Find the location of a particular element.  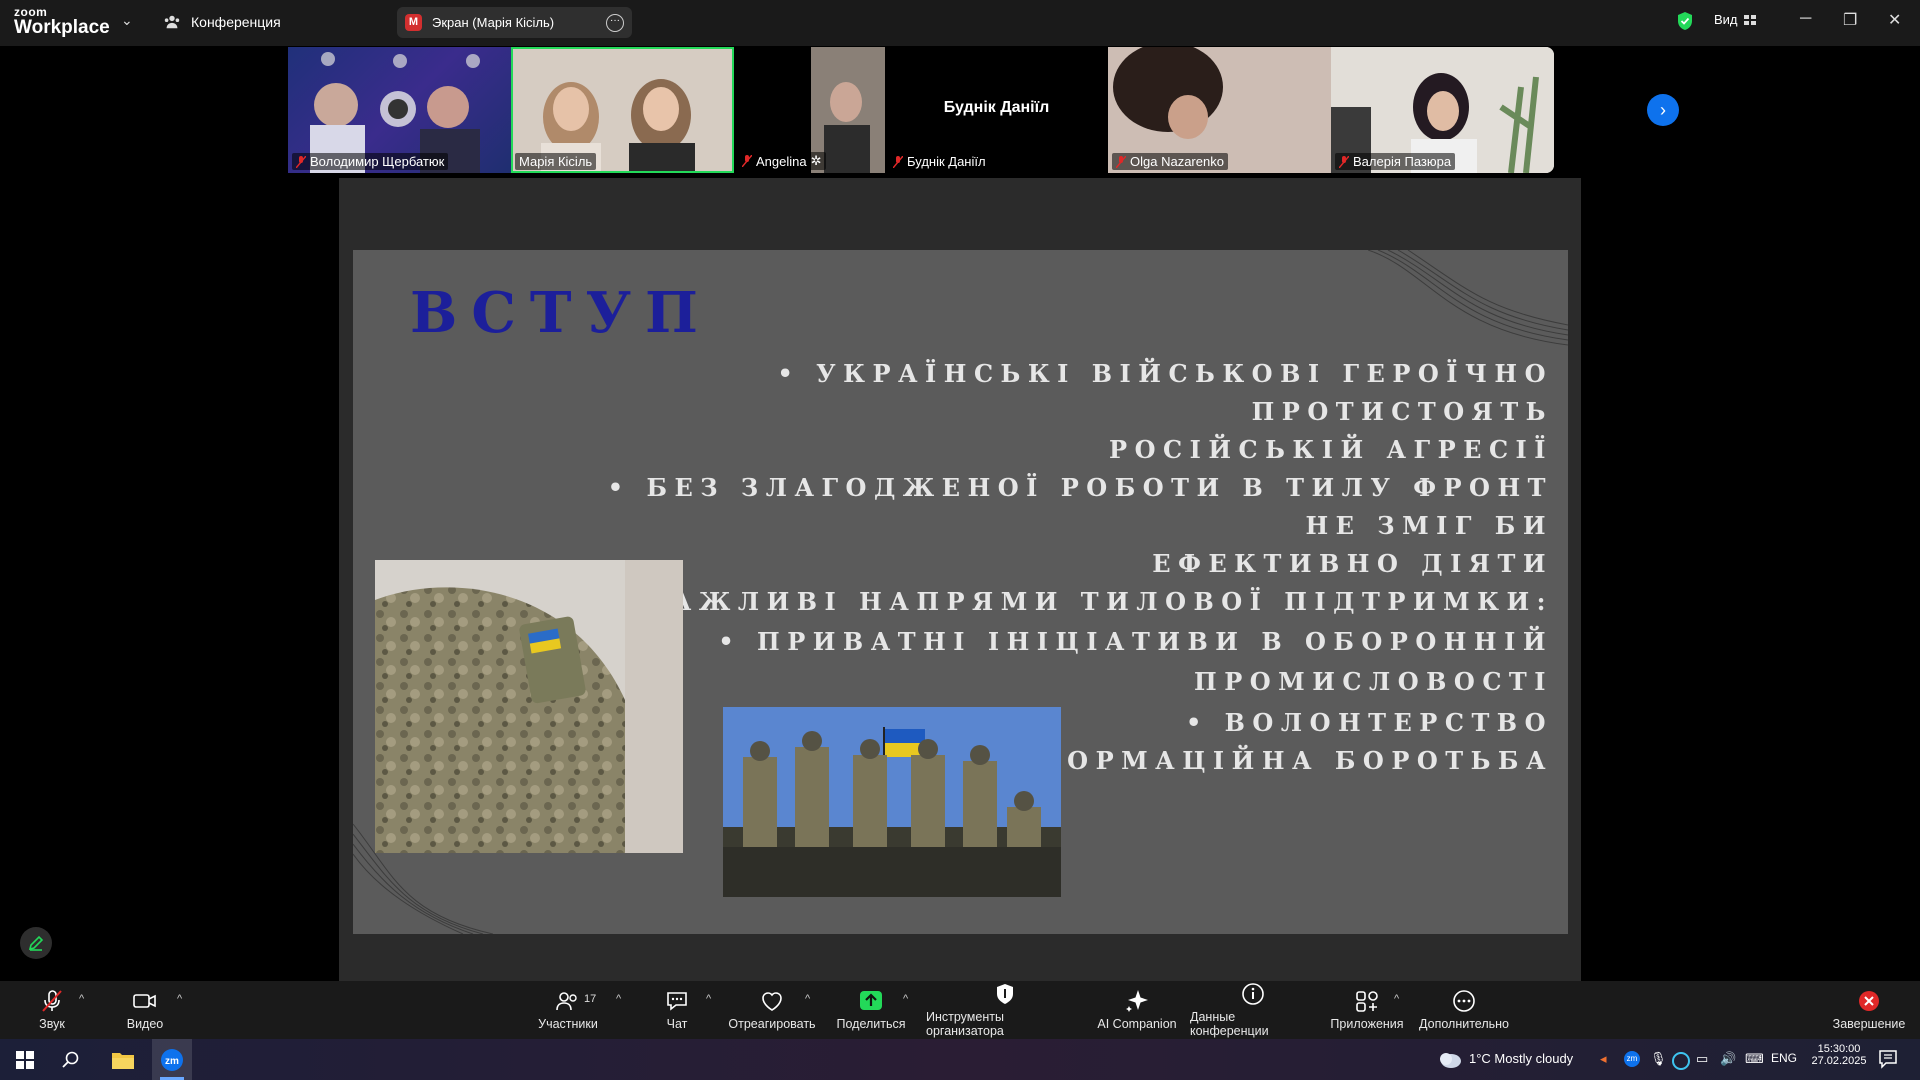

file-explorer-button is located at coordinates (123, 1059).